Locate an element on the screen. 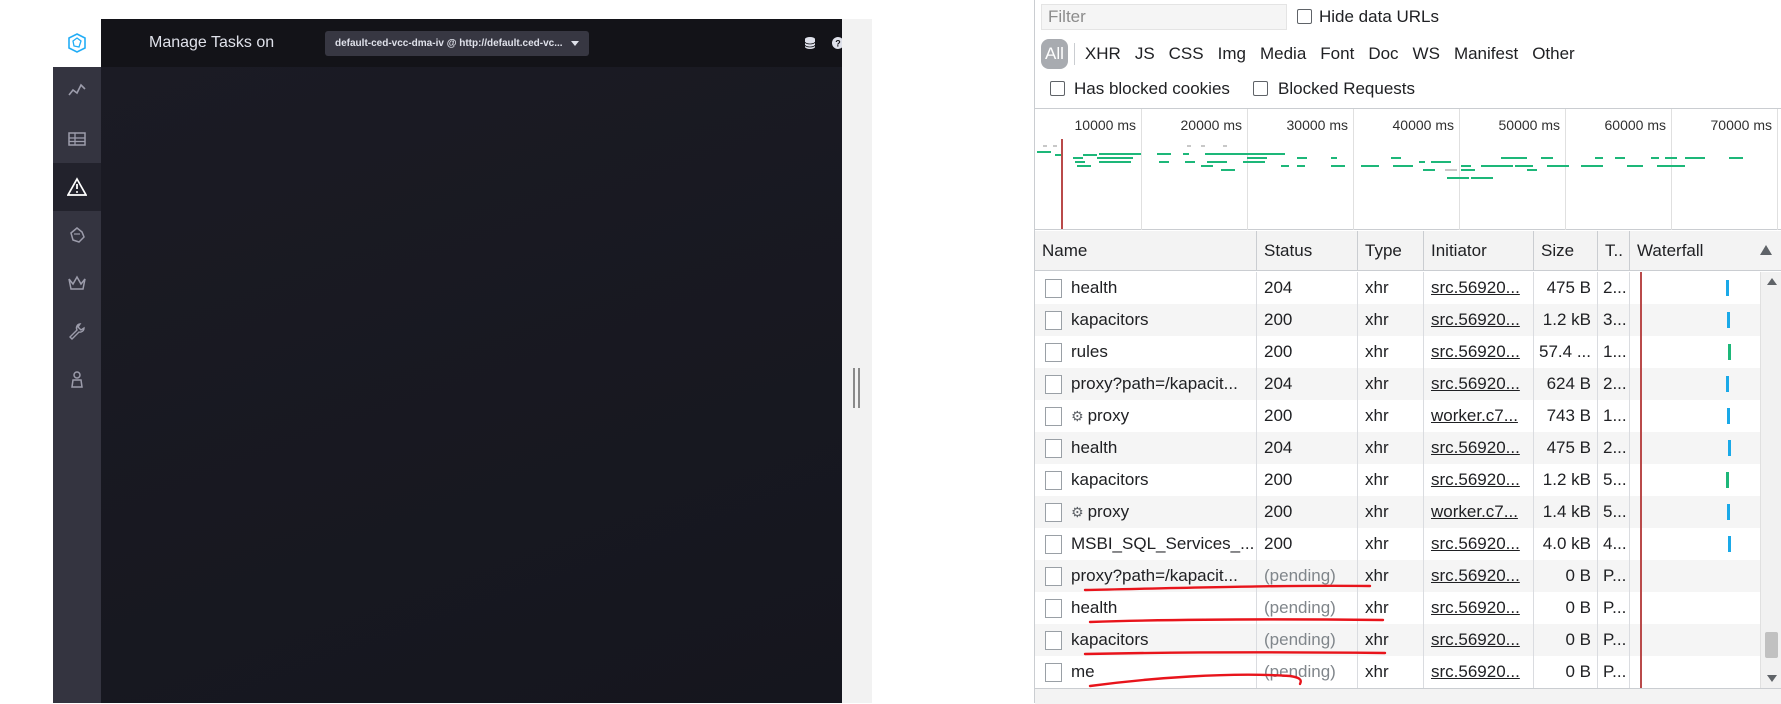 This screenshot has width=1781, height=704. column-header-status: Status is located at coordinates (1307, 250).